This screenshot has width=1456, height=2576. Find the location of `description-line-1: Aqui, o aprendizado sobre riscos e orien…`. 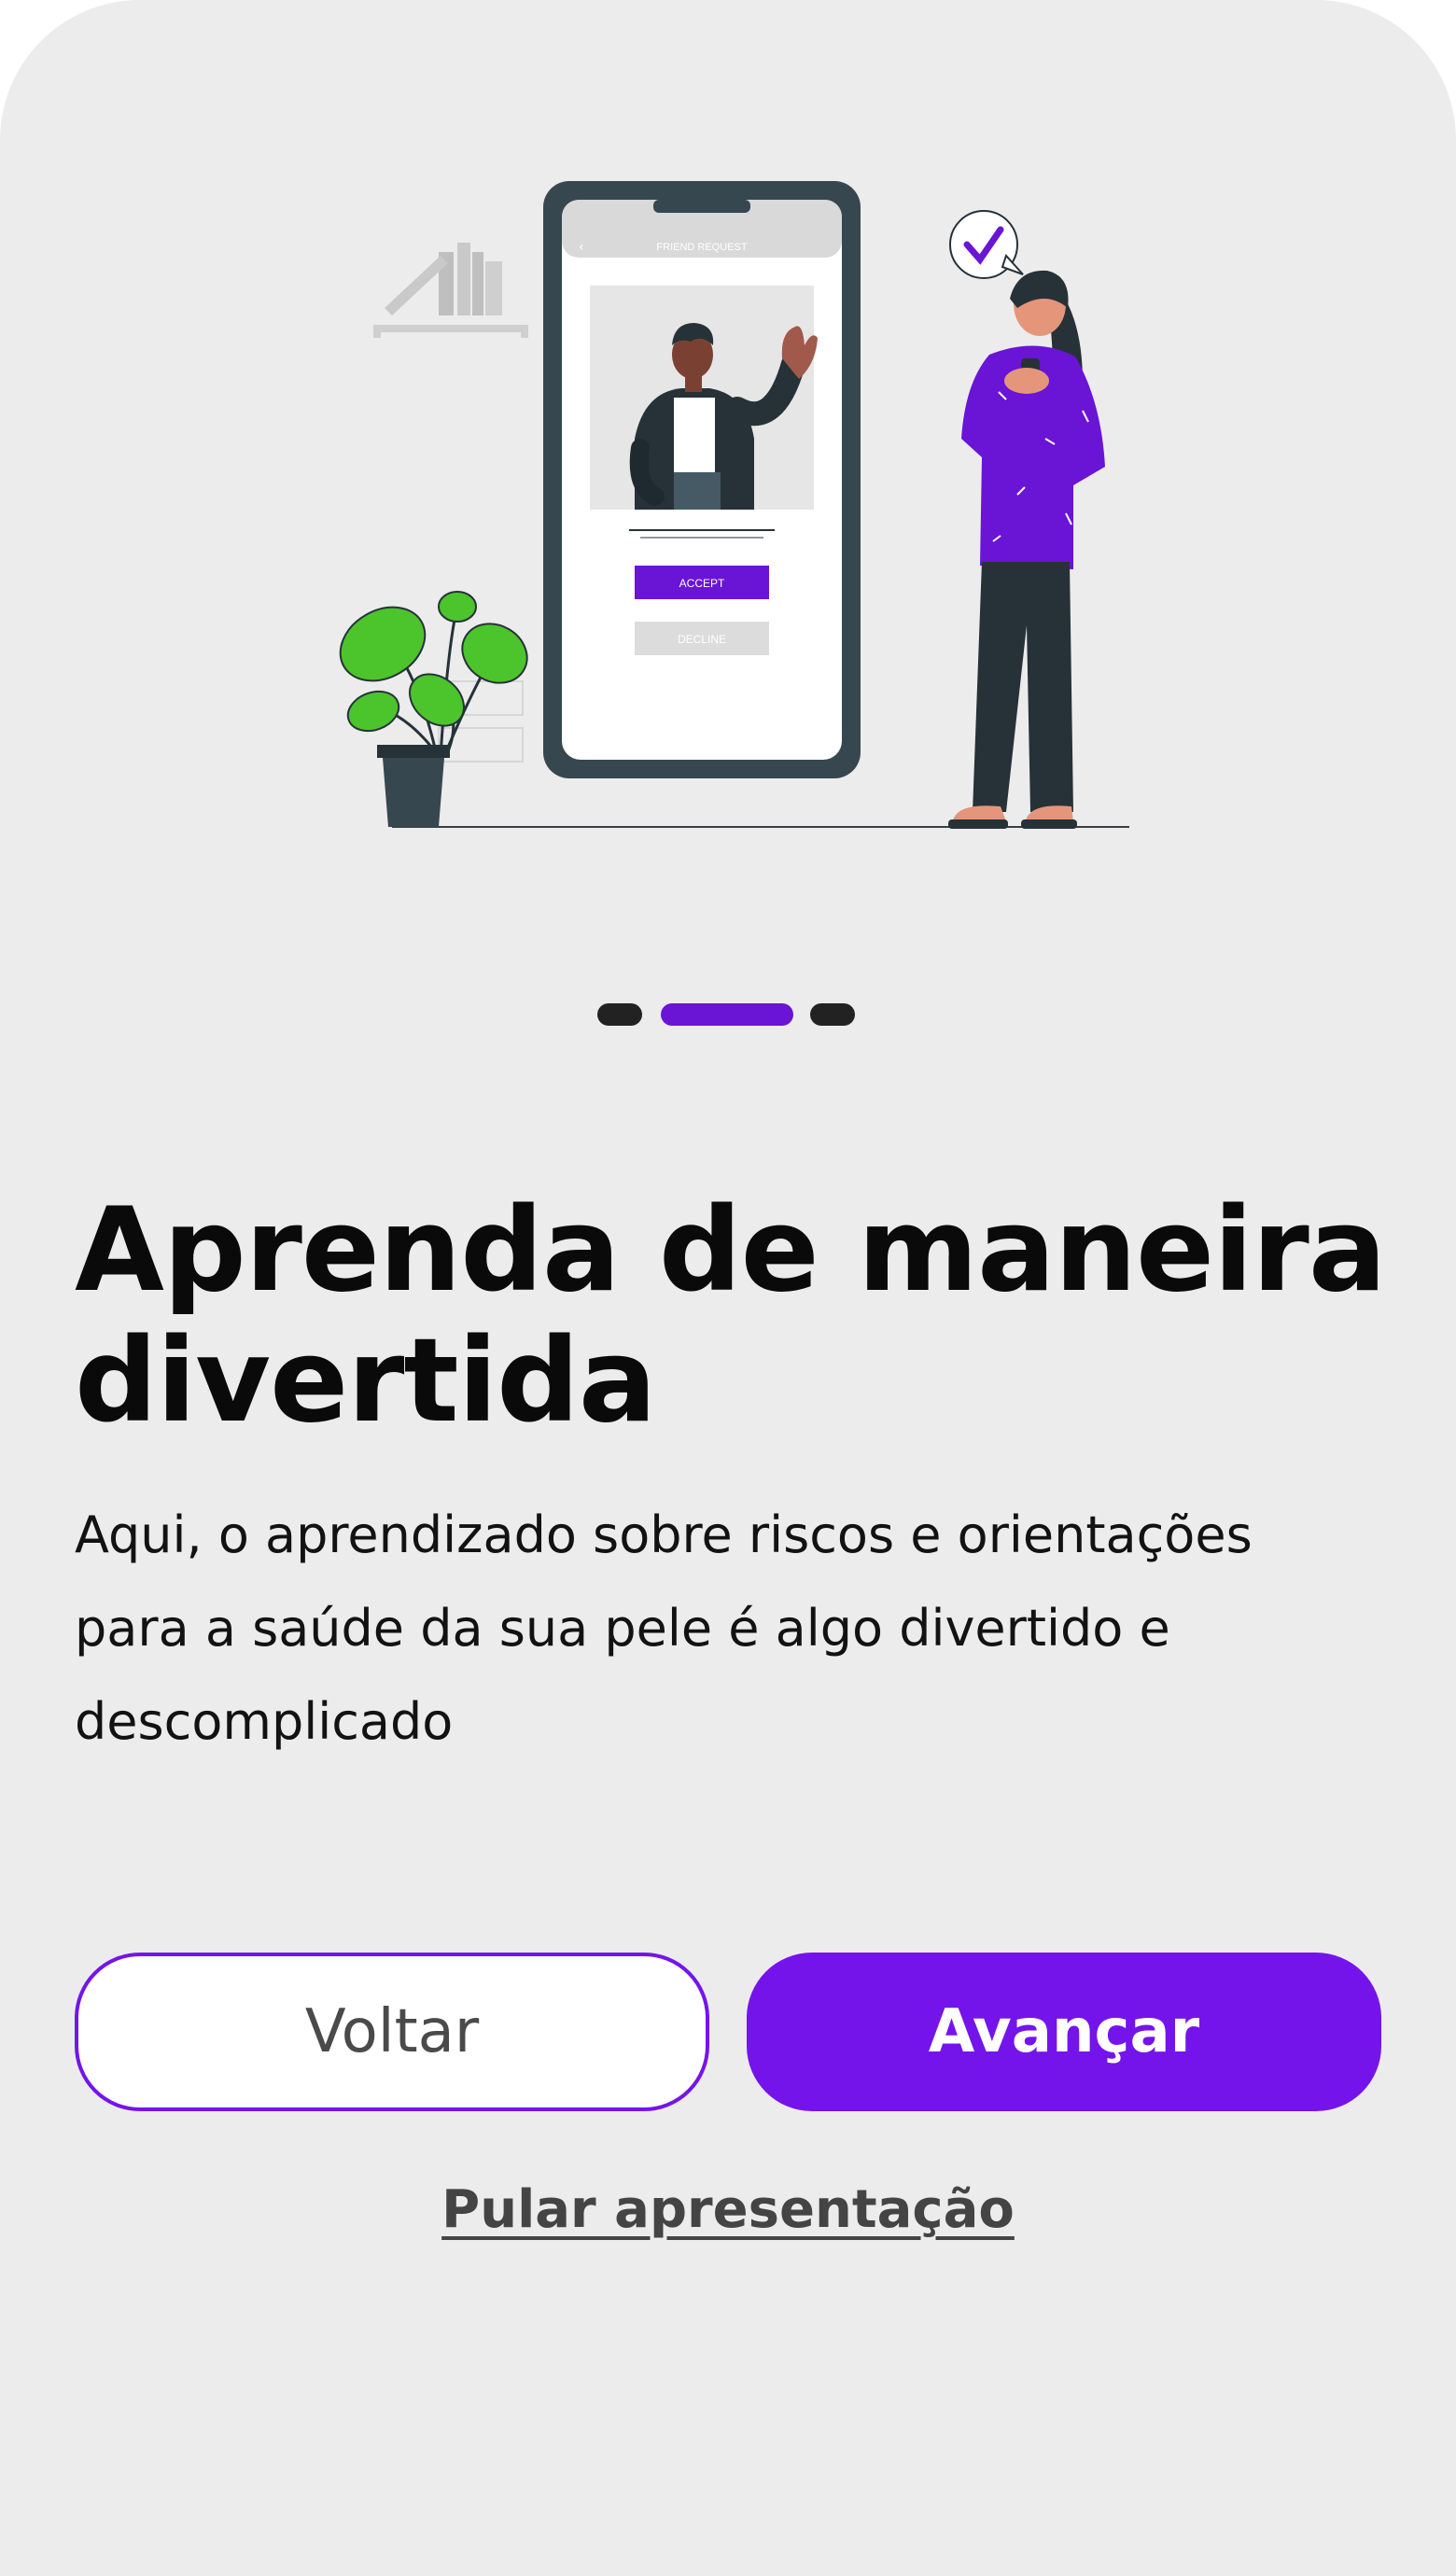

description-line-1: Aqui, o aprendizado sobre riscos e orien… is located at coordinates (664, 1534).